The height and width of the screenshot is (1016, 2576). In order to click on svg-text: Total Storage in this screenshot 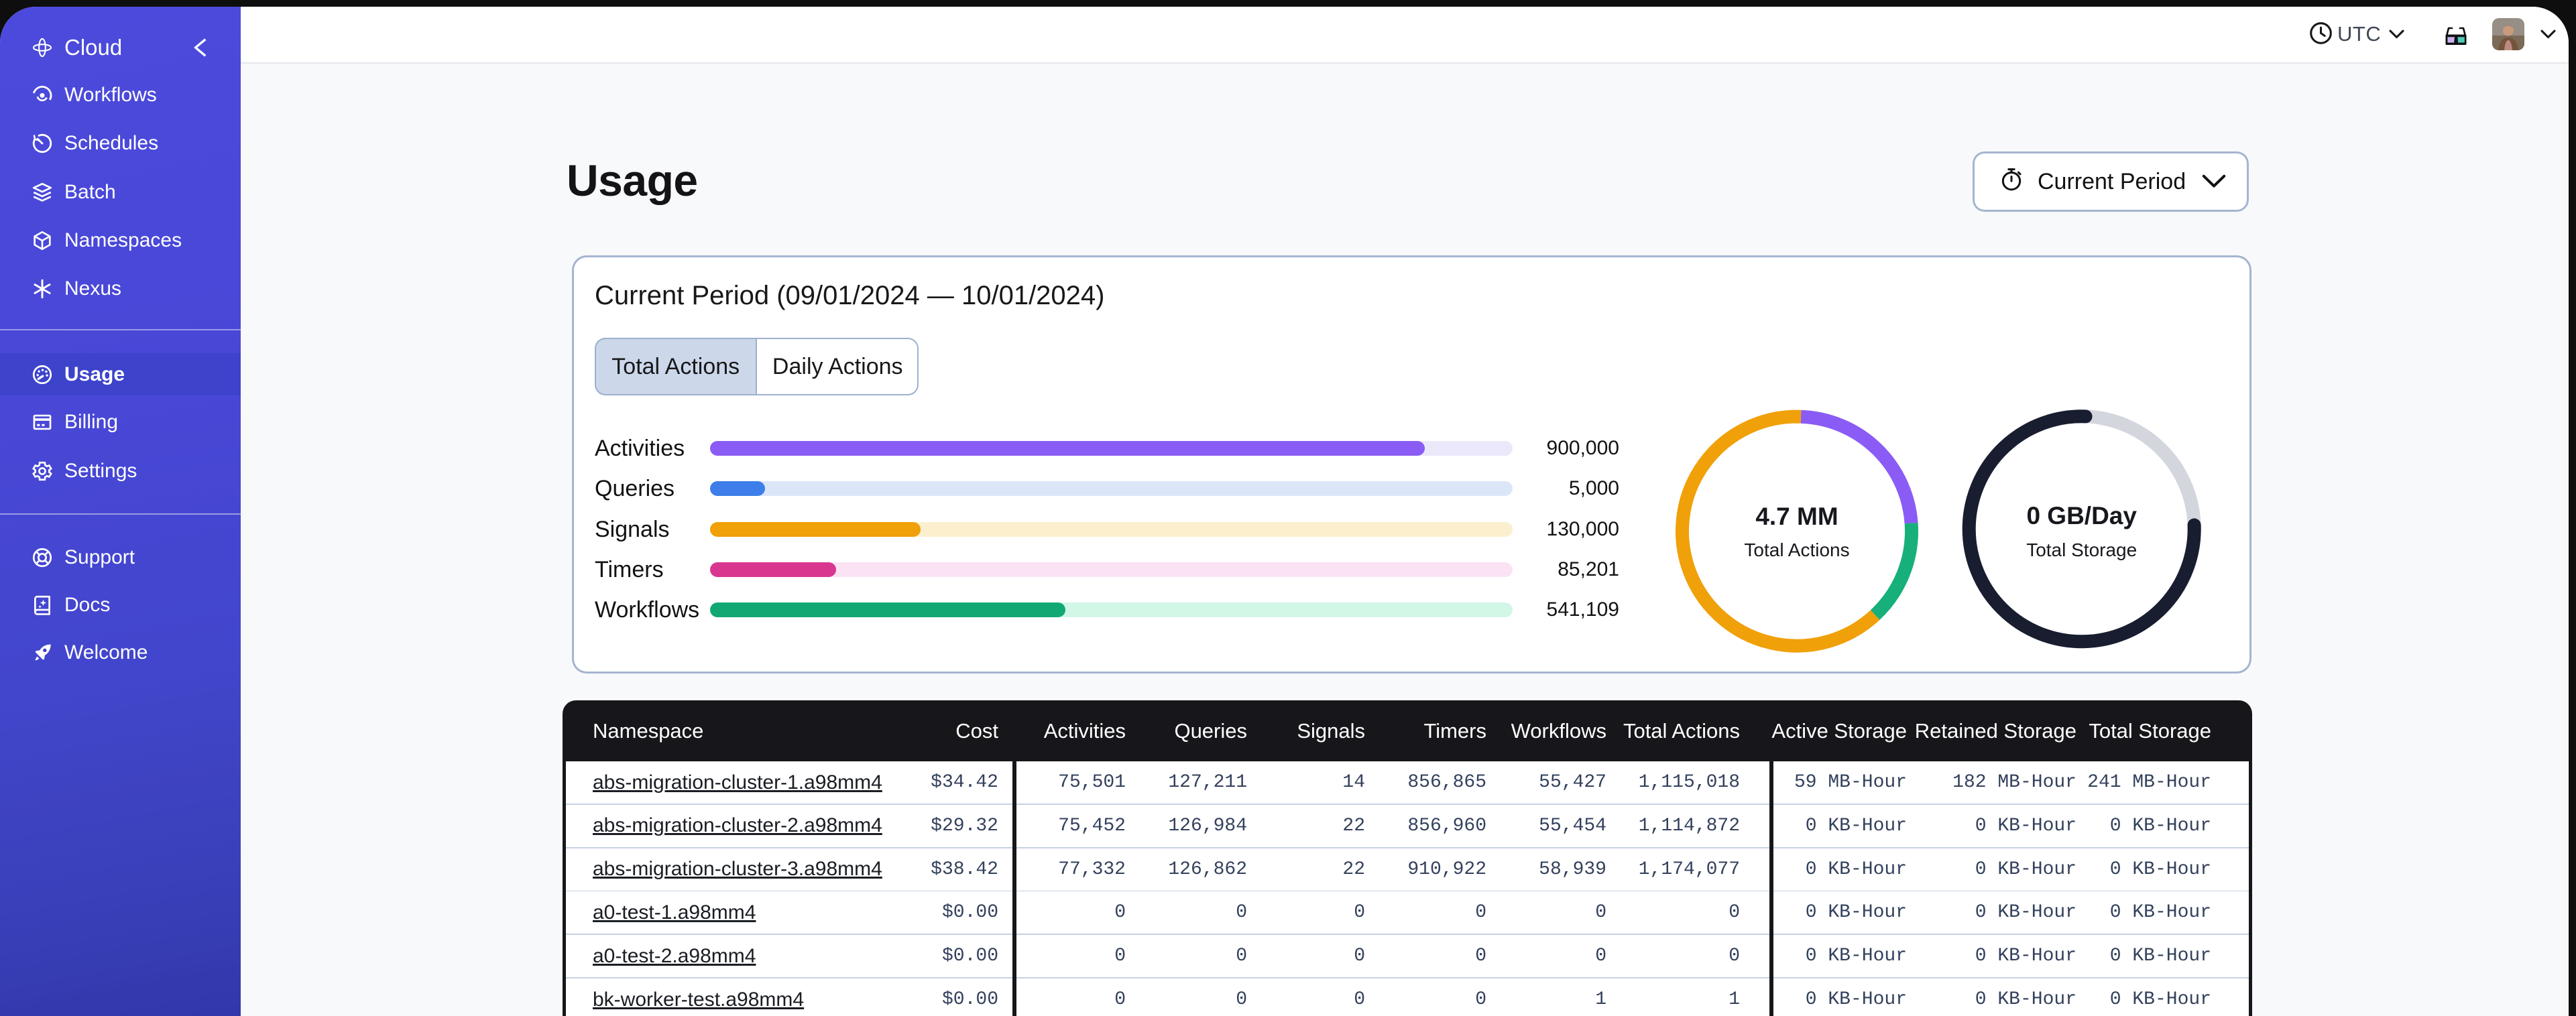, I will do `click(2081, 549)`.